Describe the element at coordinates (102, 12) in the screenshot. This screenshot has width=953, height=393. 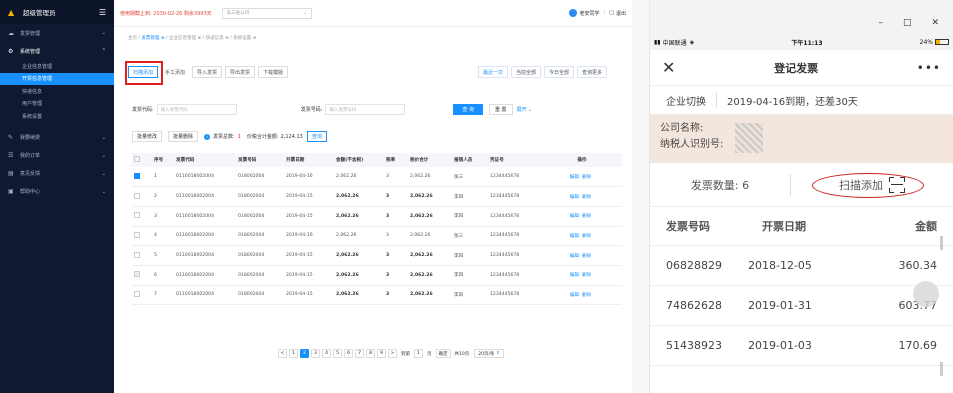
I see `menu-toggle-icon: ☰` at that location.